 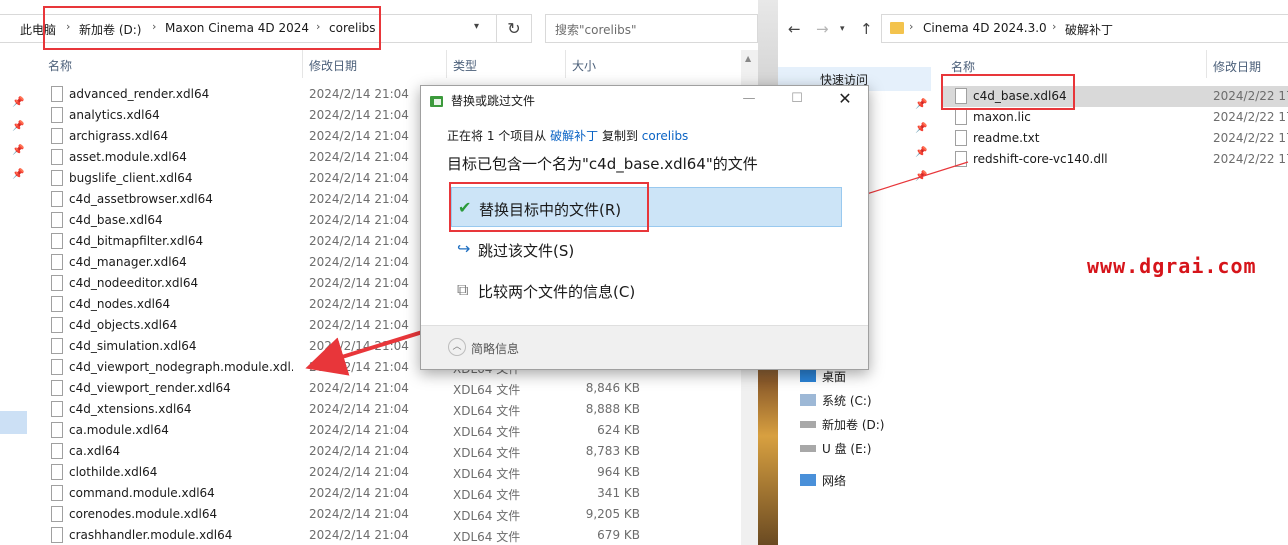 I want to click on compare-option-label: 比较两个文件的信息(C), so click(x=557, y=292).